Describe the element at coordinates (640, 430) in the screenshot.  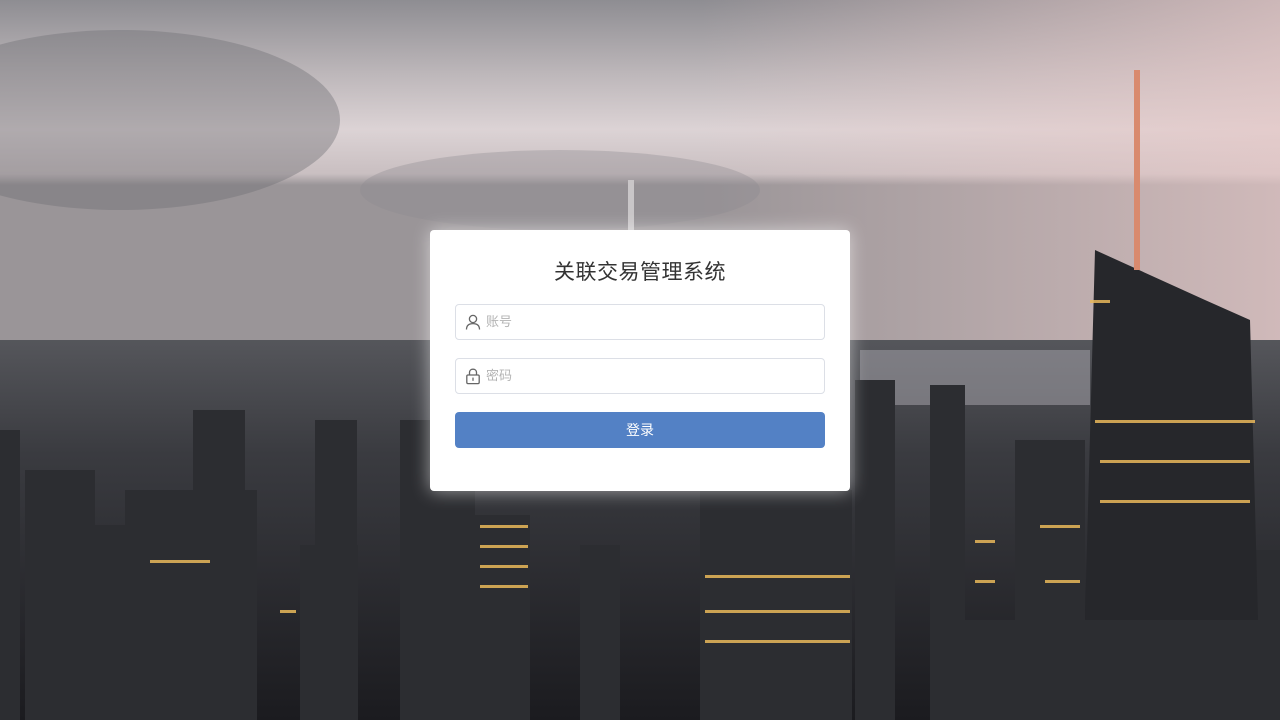
I see `login-button: 登录` at that location.